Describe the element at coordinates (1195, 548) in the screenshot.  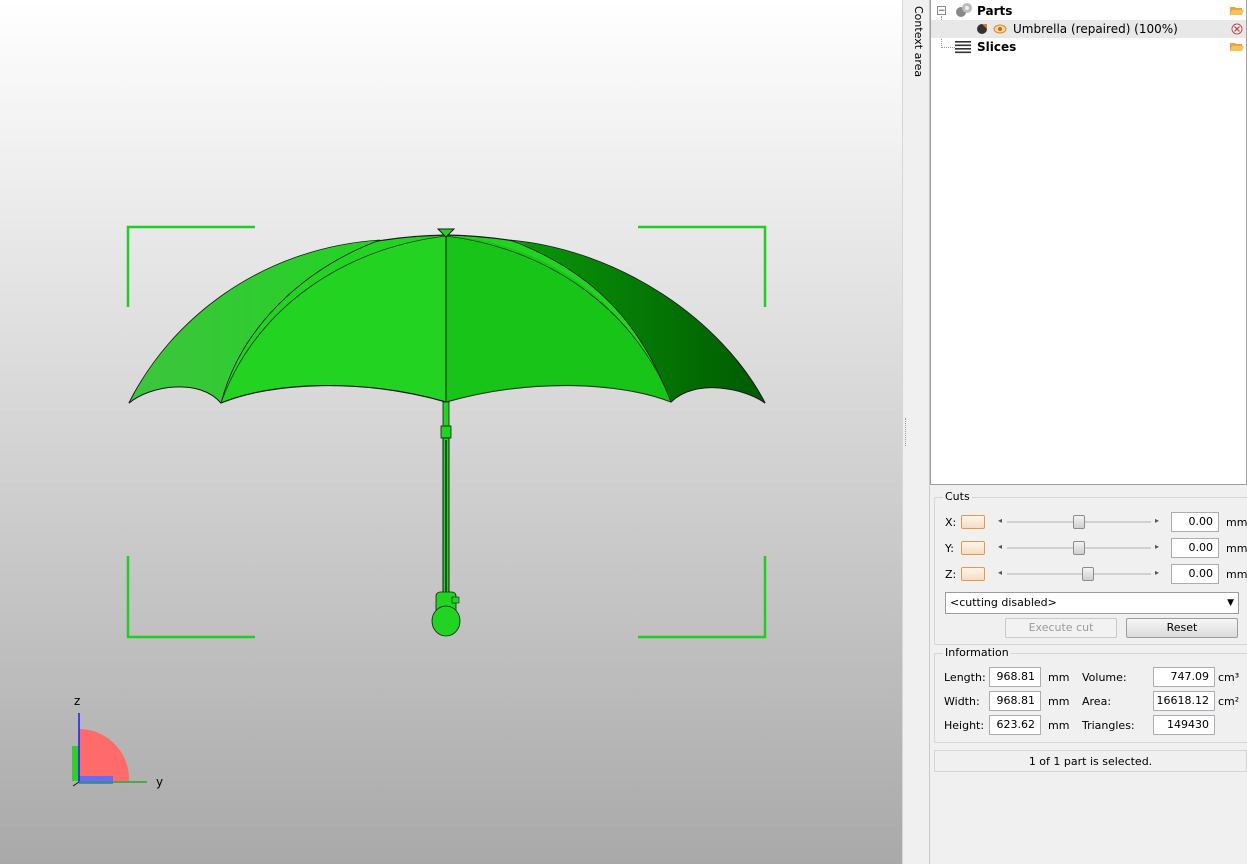
I see `cut-value-y: 0.00` at that location.